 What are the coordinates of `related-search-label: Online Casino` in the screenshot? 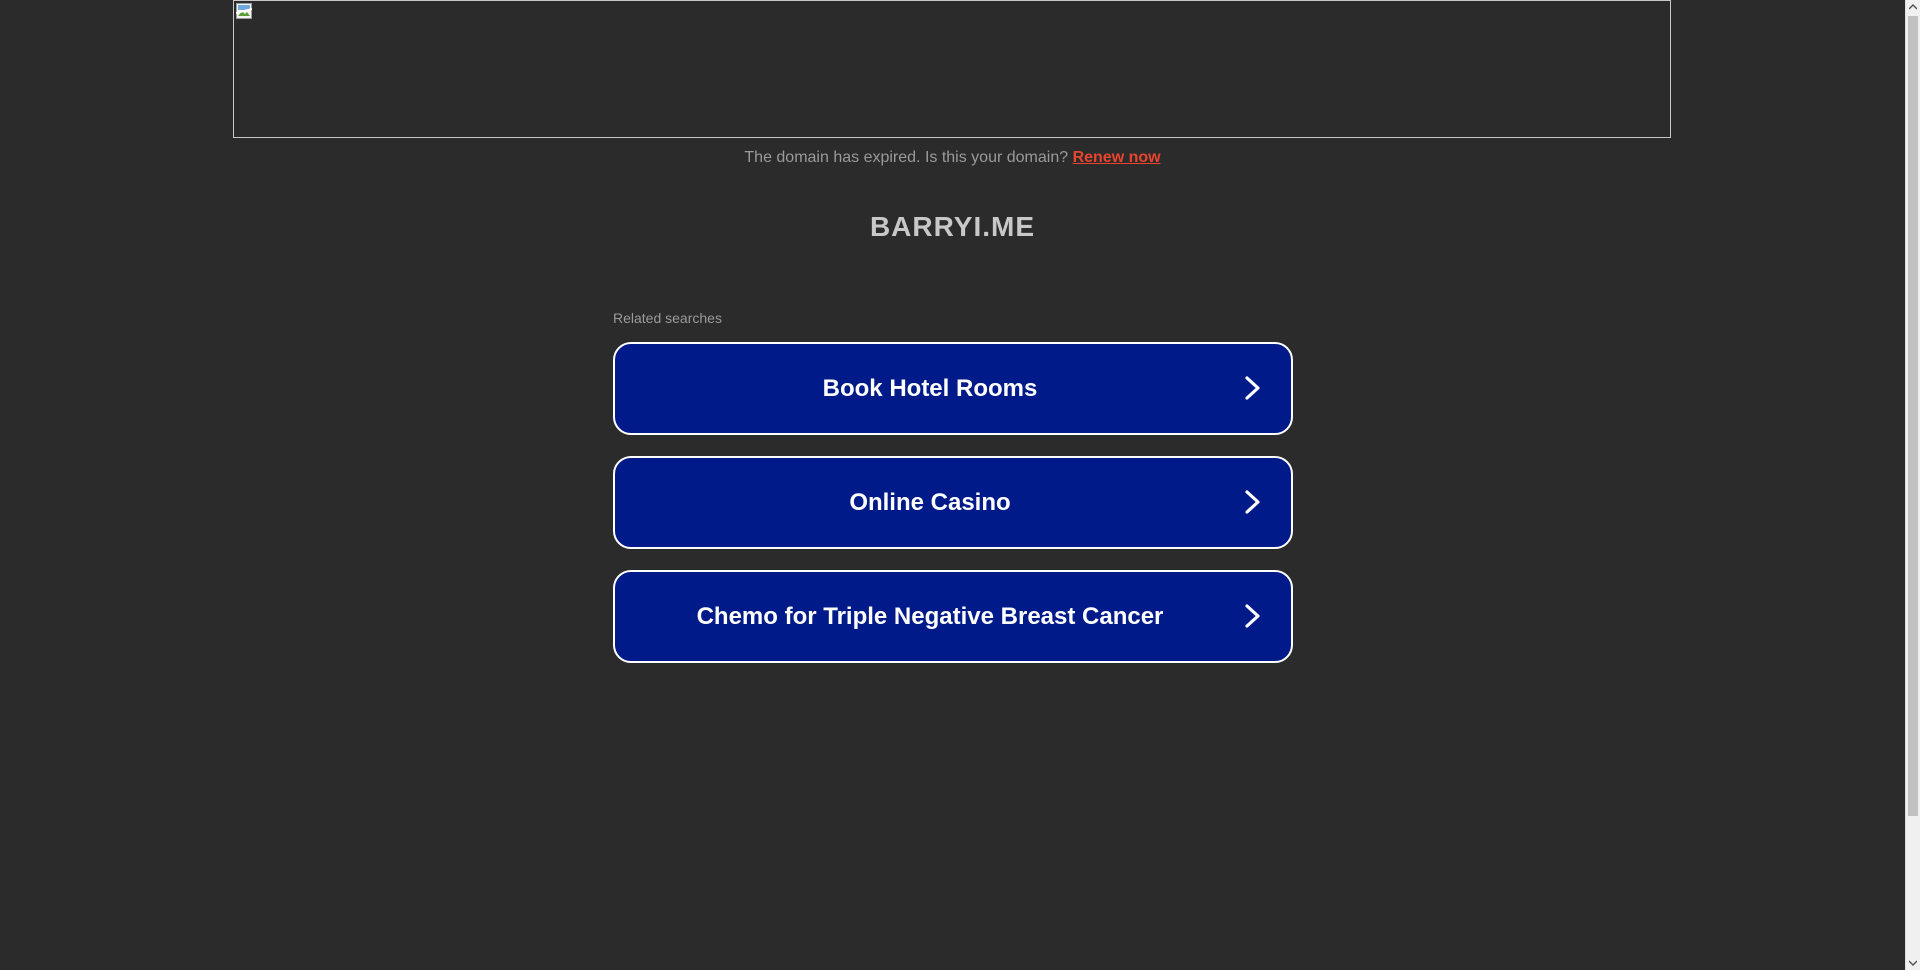 It's located at (930, 502).